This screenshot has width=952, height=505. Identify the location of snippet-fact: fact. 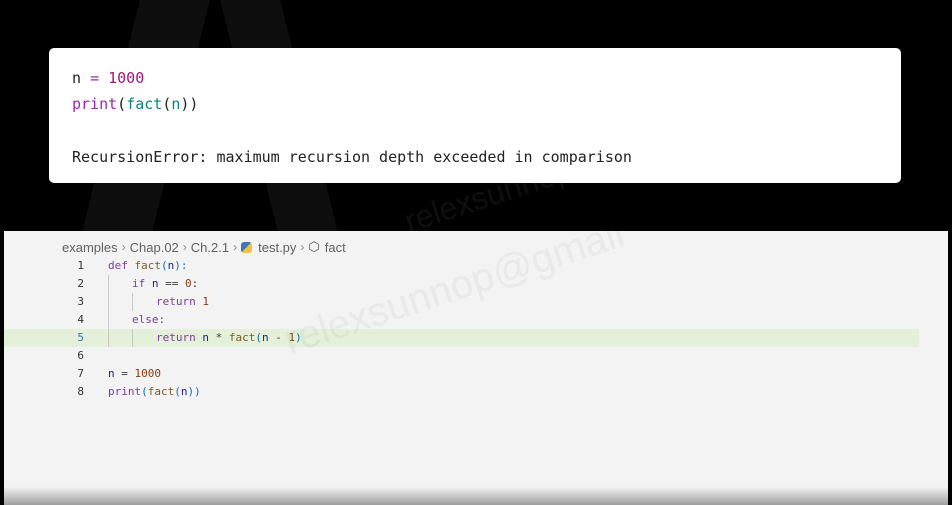
(144, 104).